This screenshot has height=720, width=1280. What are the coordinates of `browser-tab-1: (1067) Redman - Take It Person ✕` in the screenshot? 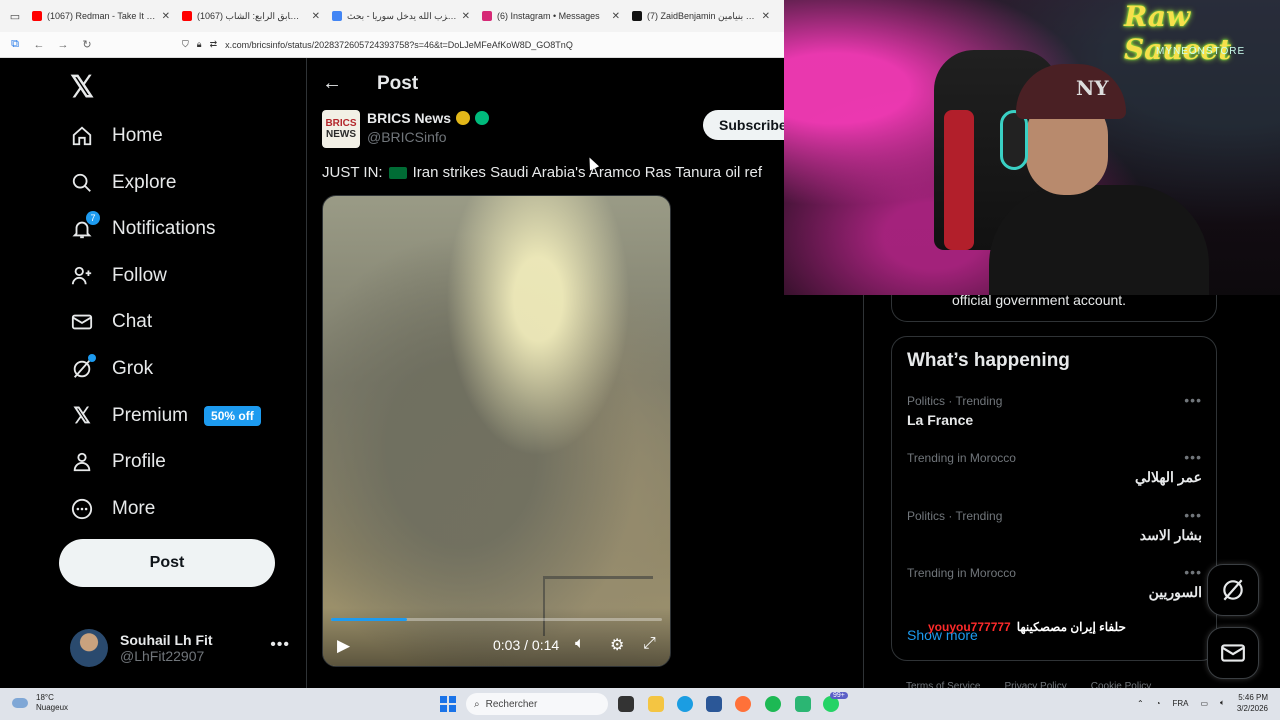 It's located at (101, 16).